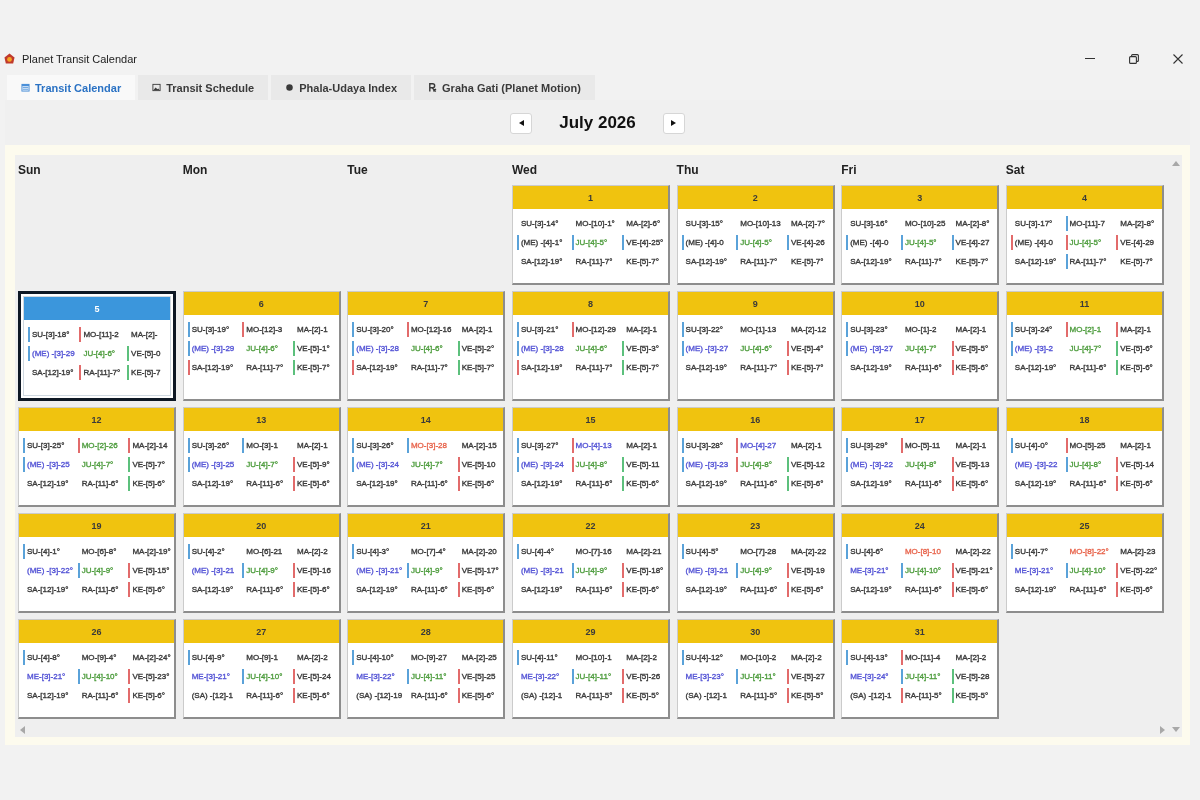  I want to click on day-cell: 19 SU-[4]-1° MO-[6]-8° MA-[2]-19° (ME) -[3]-22° JU-[4]-9° VE-[5]-15° SA-[12]-19° RA-[11]-6° KE-[5]-6°, so click(97, 563).